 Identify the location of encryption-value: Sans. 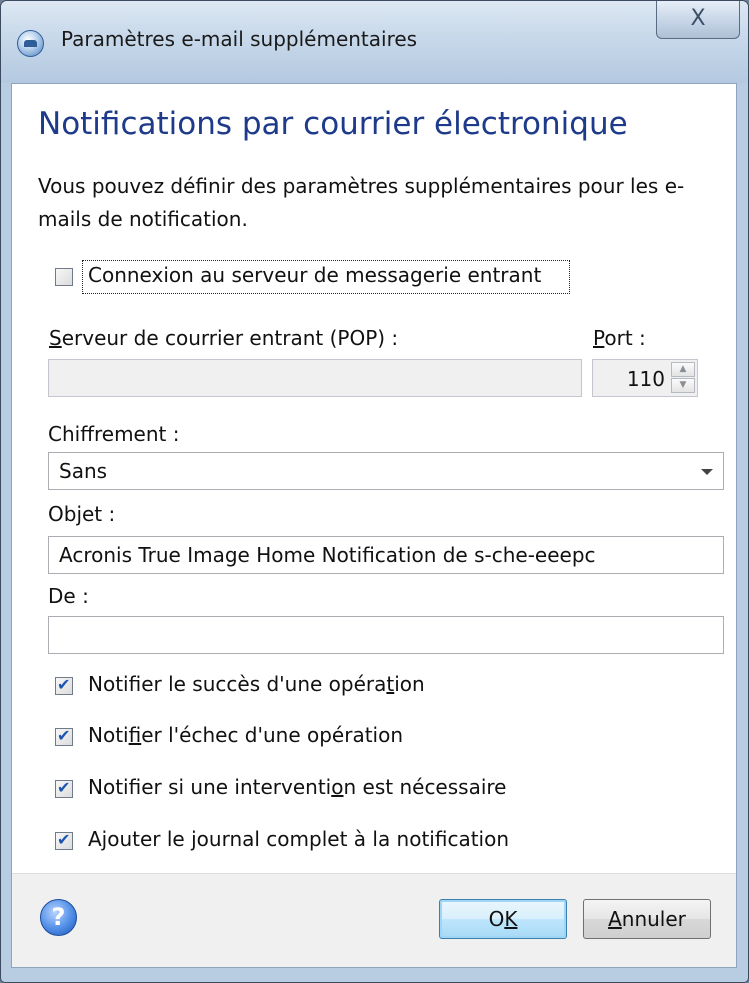
(83, 471).